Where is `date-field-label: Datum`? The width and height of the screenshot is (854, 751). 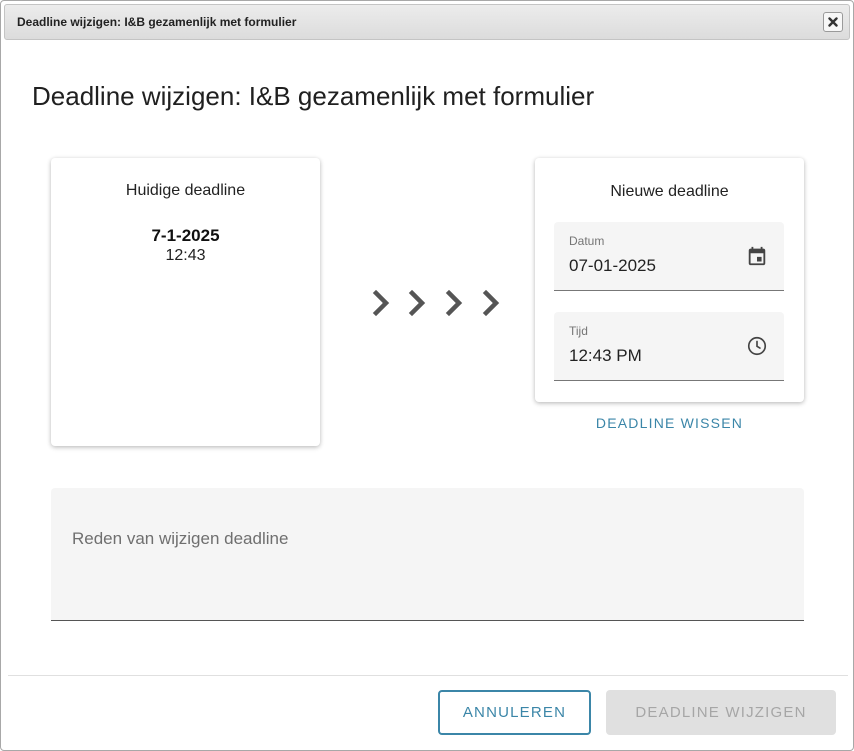 date-field-label: Datum is located at coordinates (587, 241).